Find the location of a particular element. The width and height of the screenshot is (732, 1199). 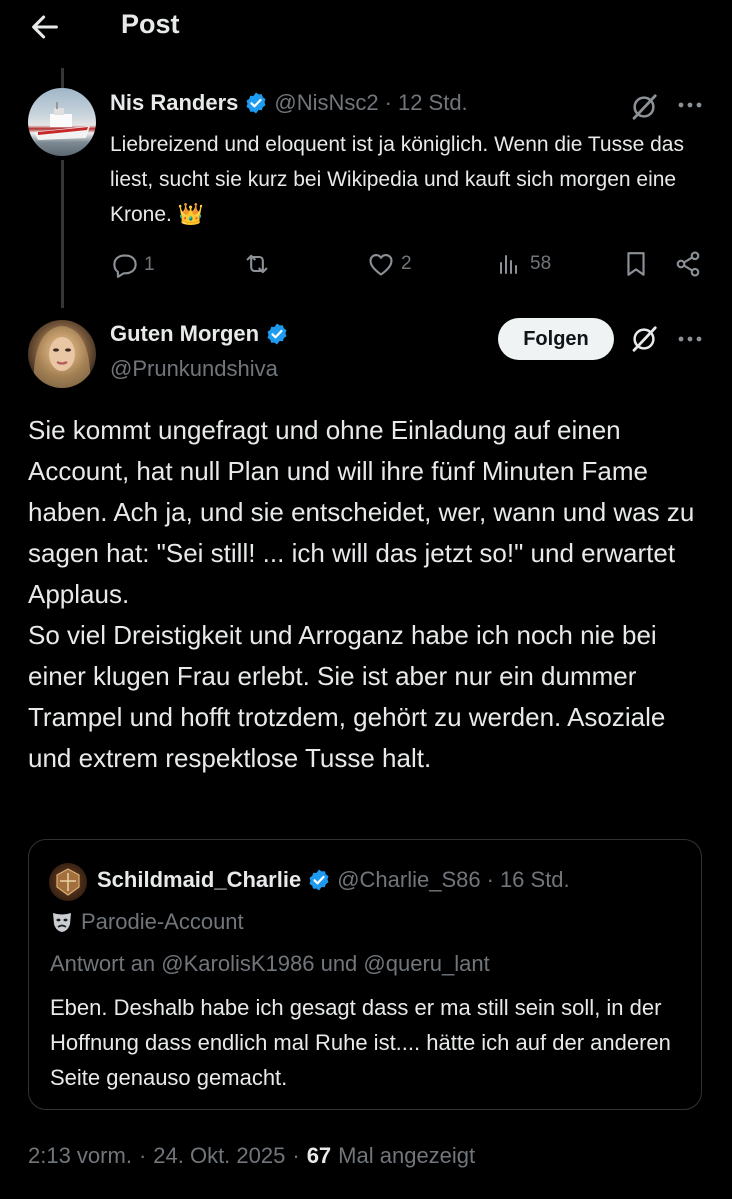

views-count: 67 is located at coordinates (319, 1155).